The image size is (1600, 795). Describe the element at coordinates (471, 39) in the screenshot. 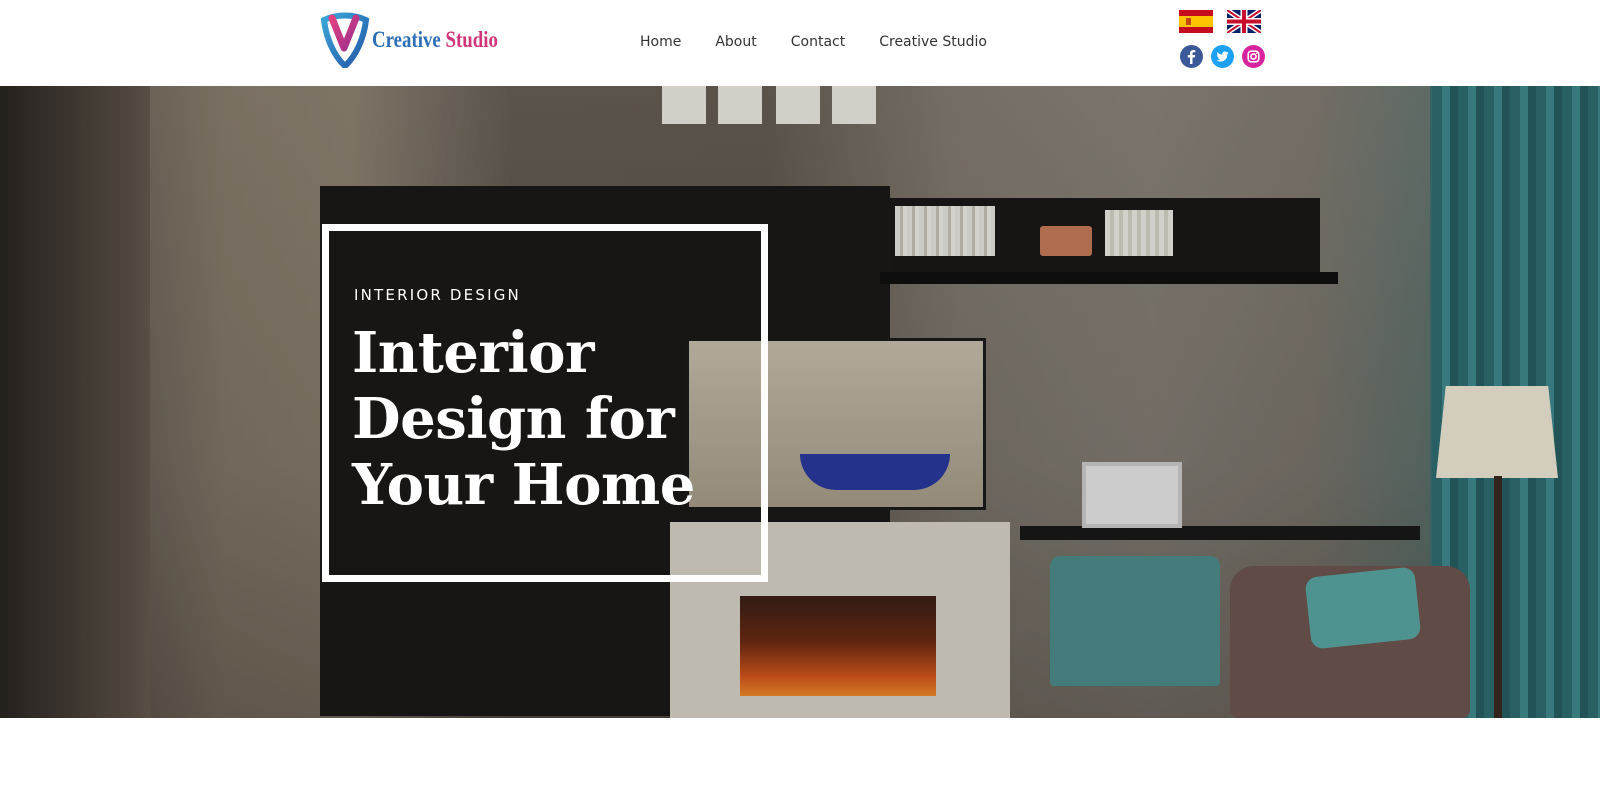

I see `brand-word-studio: Studio` at that location.